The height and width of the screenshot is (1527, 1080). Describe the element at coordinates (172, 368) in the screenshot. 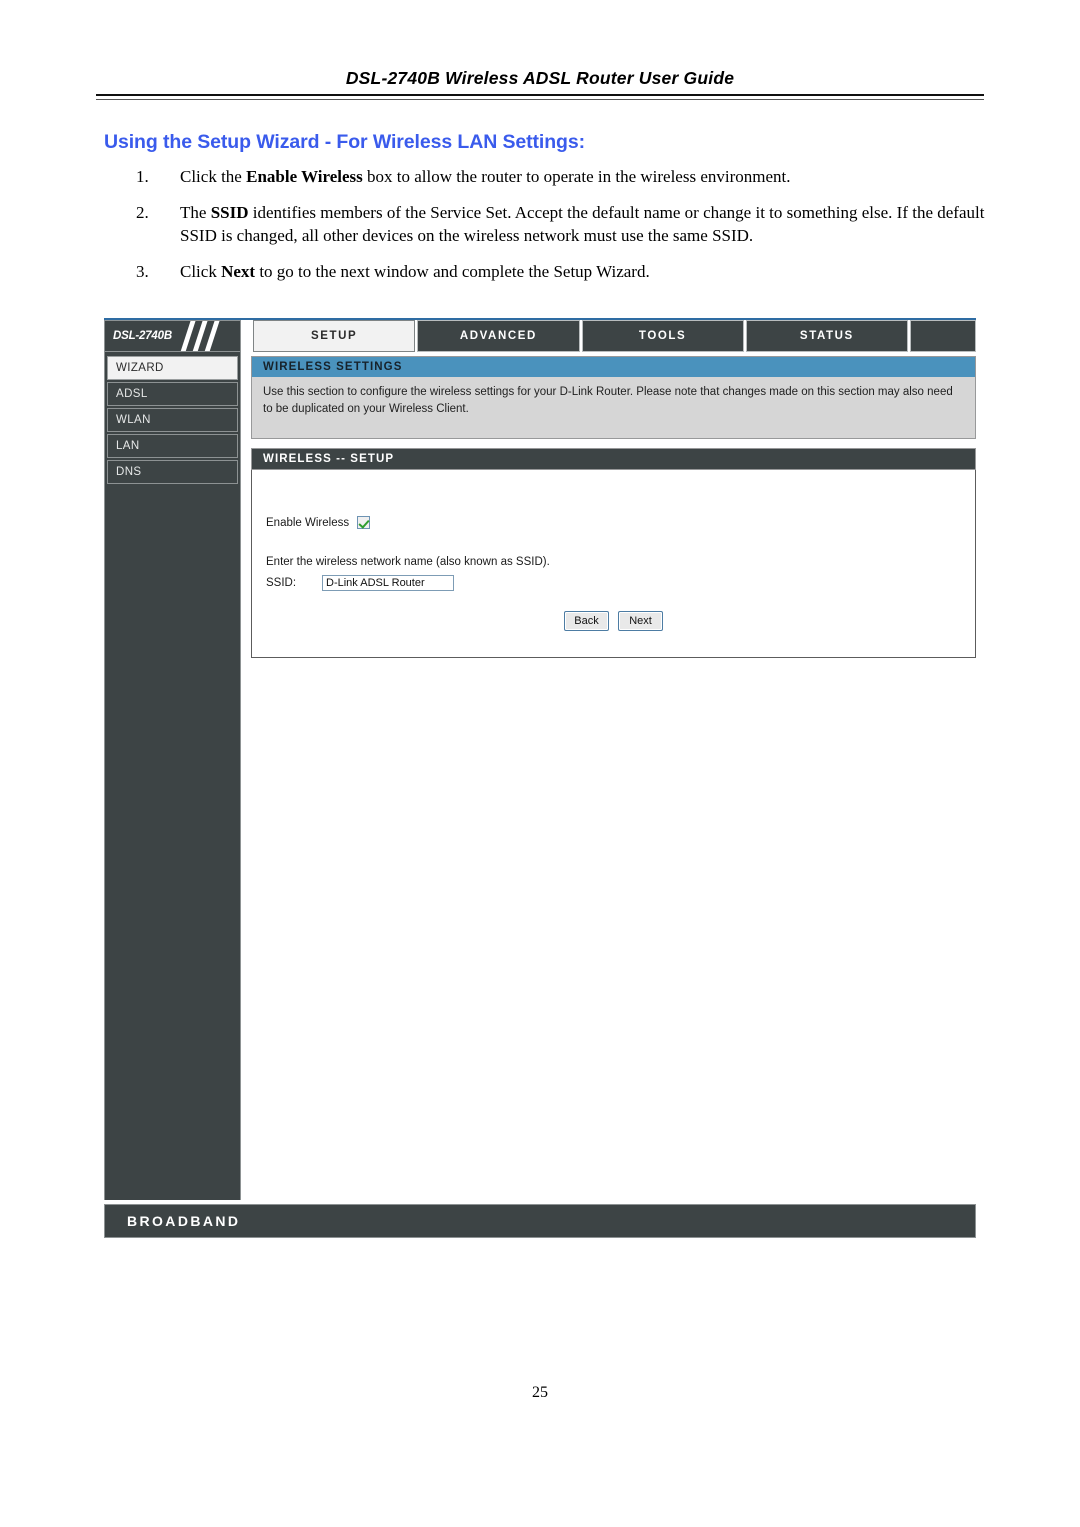

I see `sidebar-item-wizard: WIZARD` at that location.